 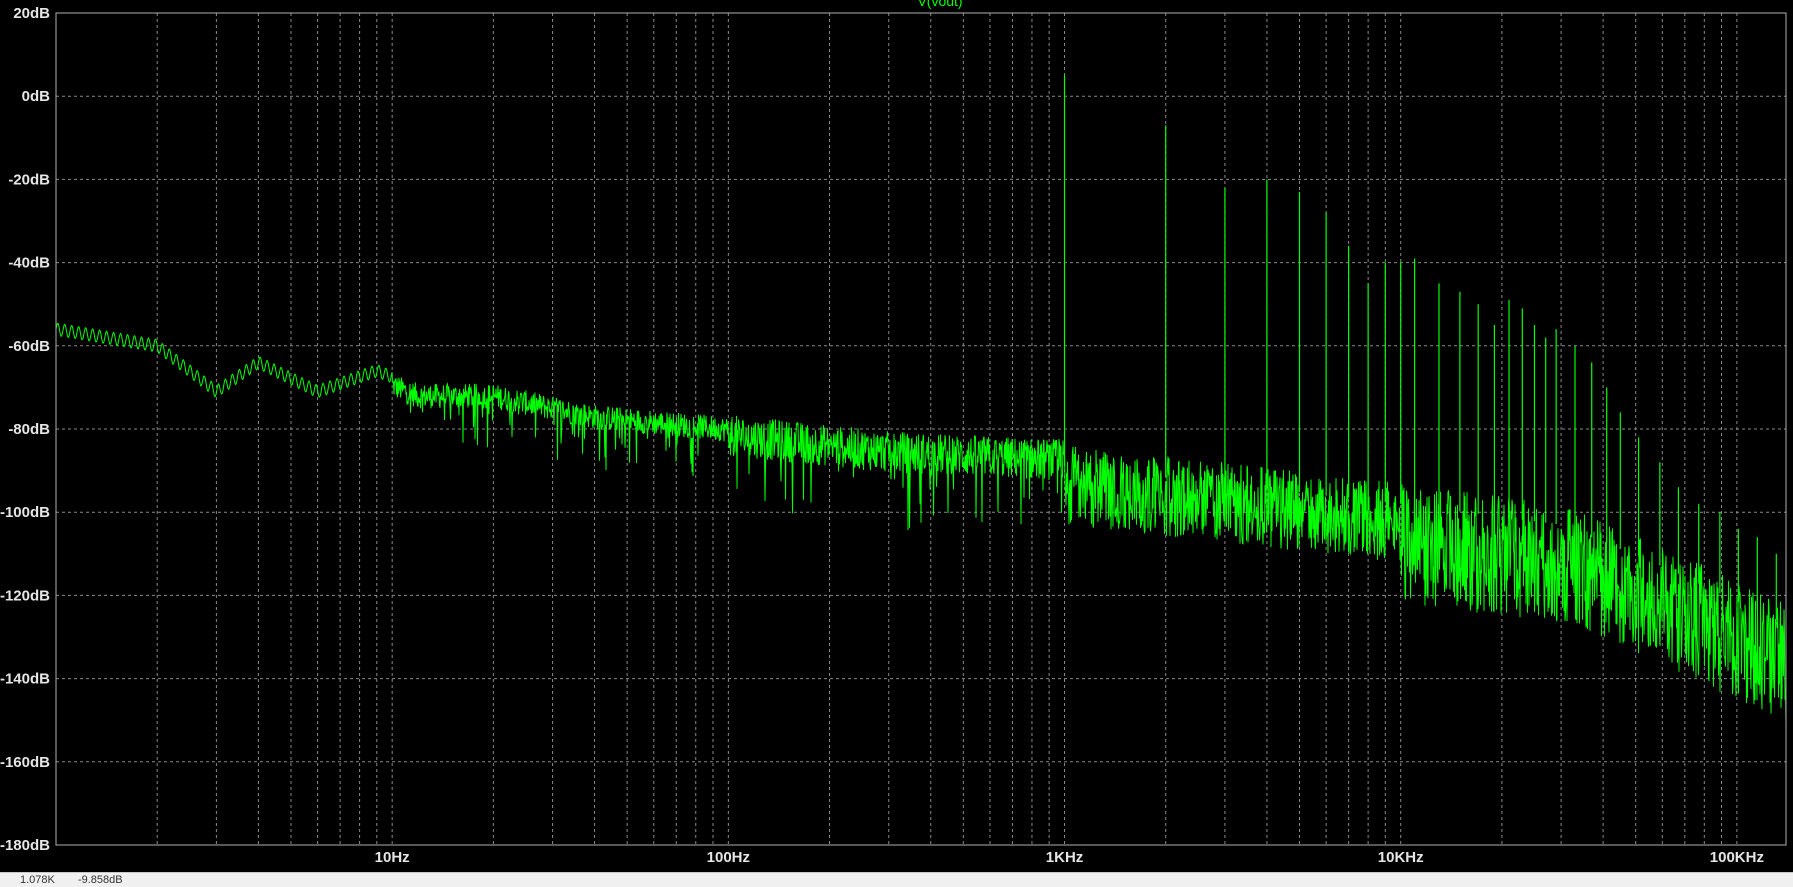 What do you see at coordinates (25, 762) in the screenshot?
I see `y-tick-label: -160dB` at bounding box center [25, 762].